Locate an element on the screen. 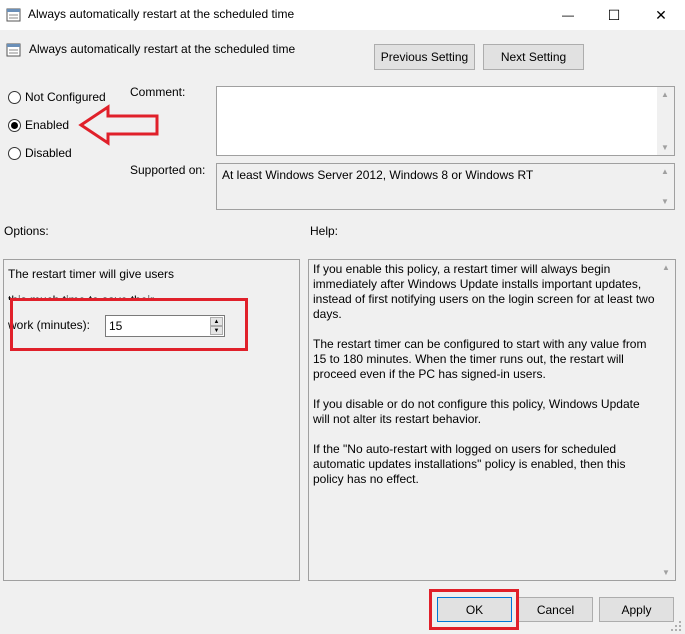  radio-label: Disabled is located at coordinates (48, 153).